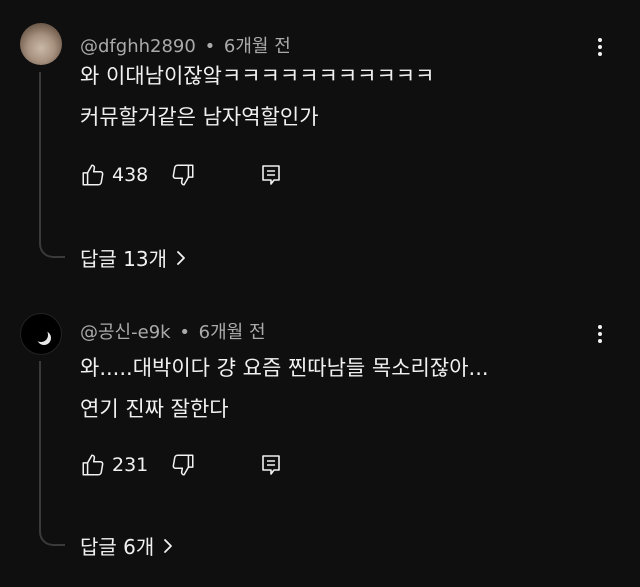  I want to click on replies-count-label: 답글 6개, so click(117, 547).